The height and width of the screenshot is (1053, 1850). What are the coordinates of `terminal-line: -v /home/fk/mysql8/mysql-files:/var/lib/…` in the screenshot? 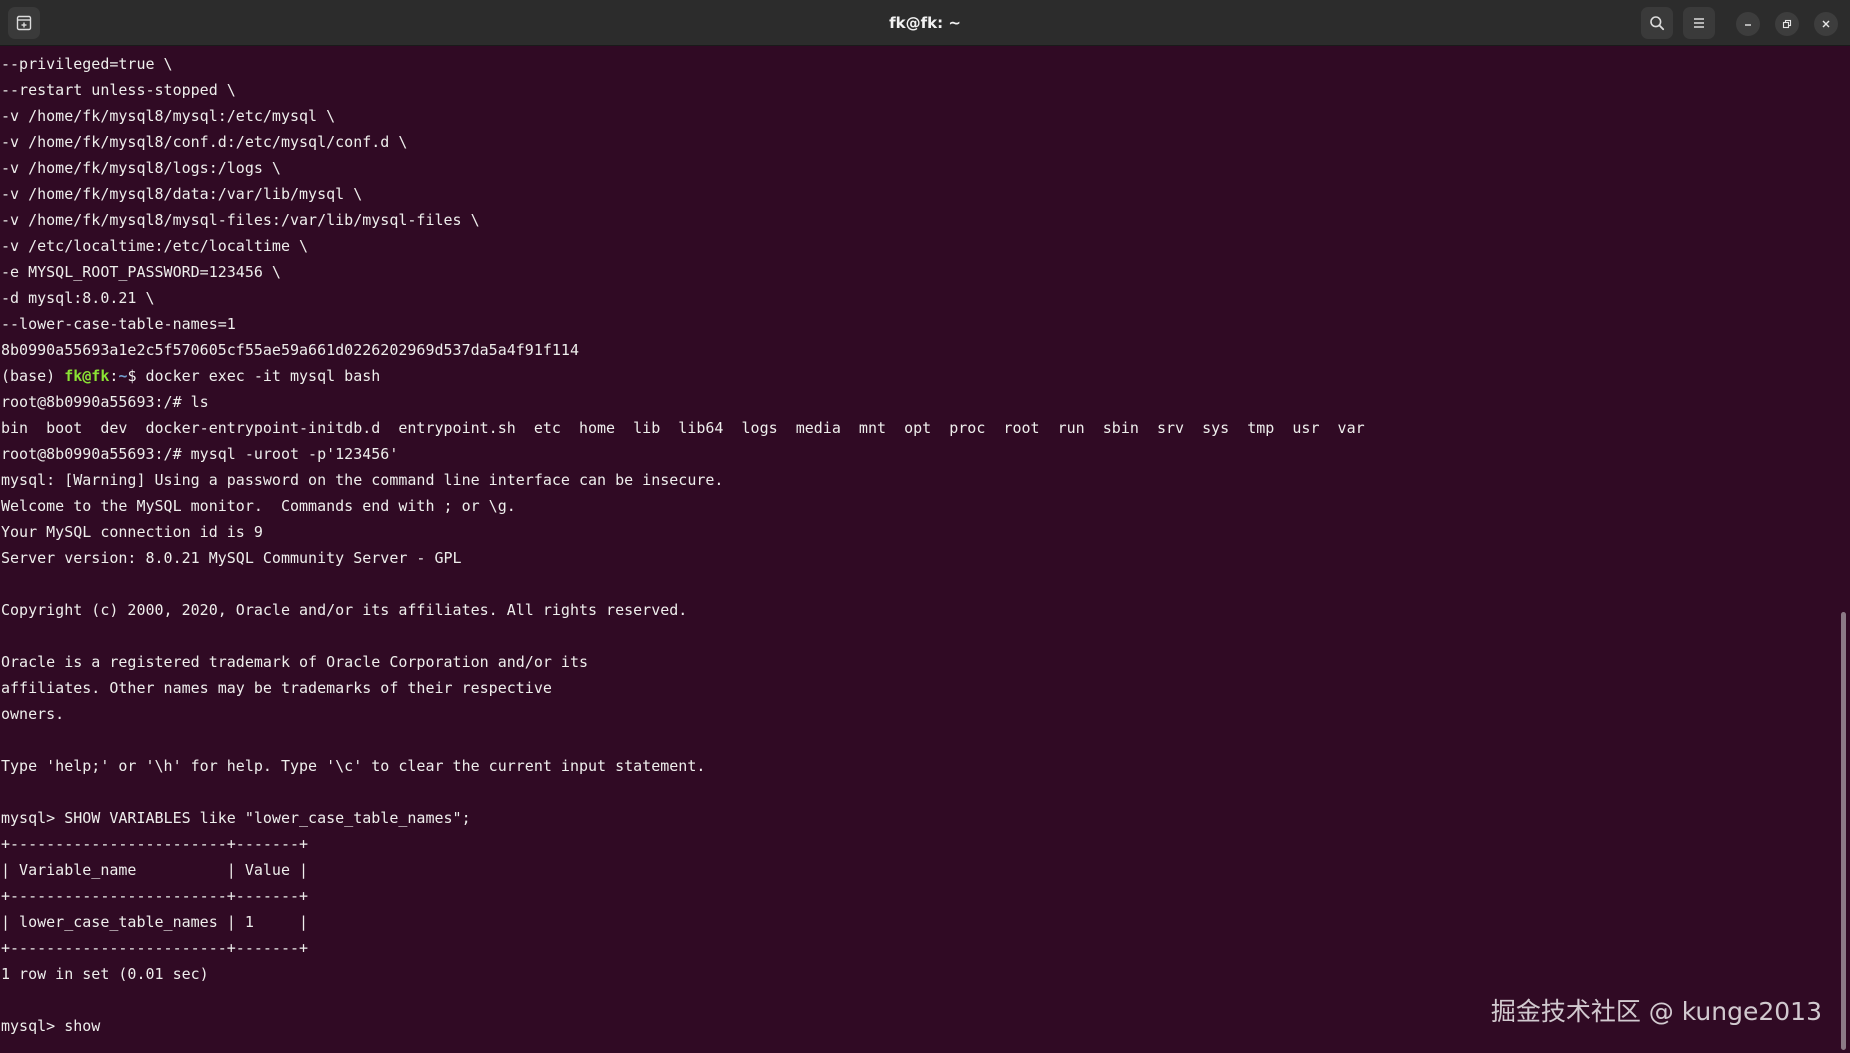 It's located at (240, 220).